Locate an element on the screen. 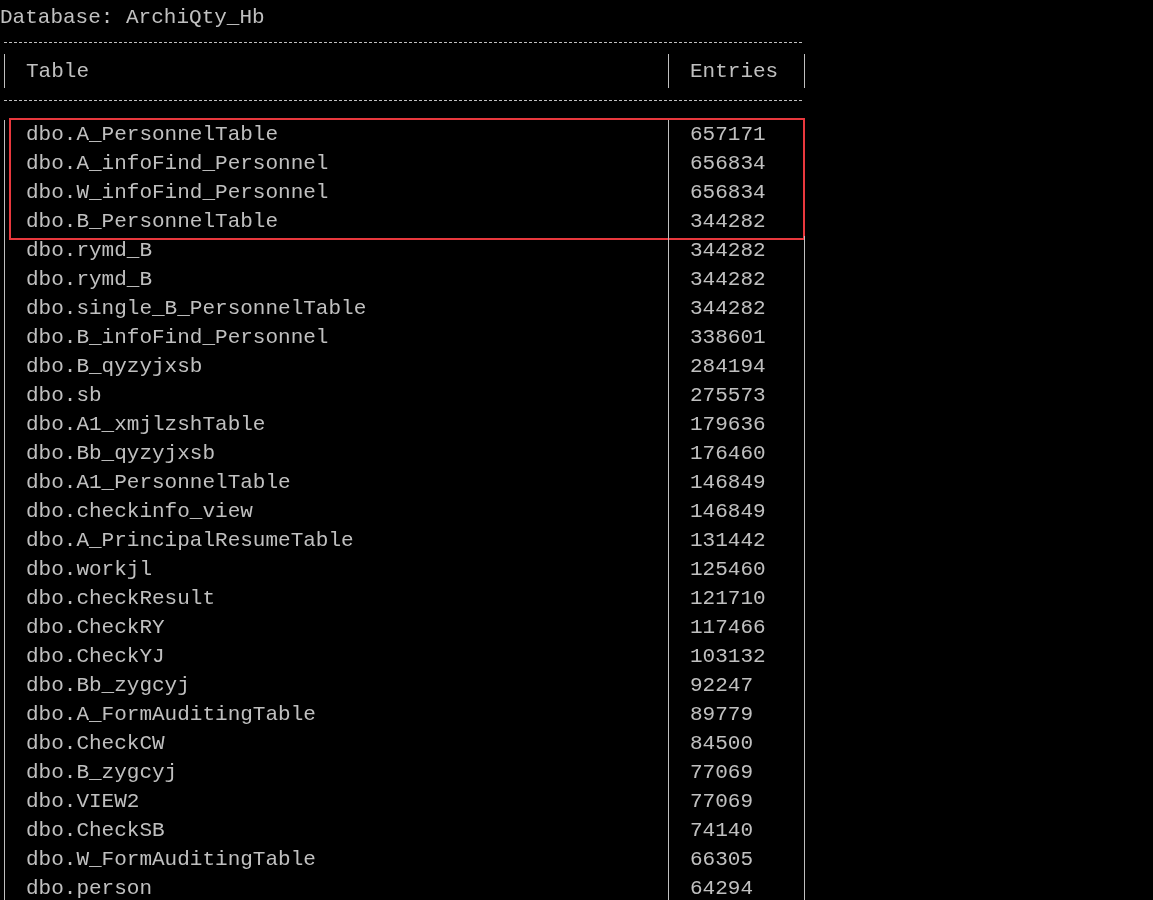 The width and height of the screenshot is (1153, 900). table-name-cell: dbo.CheckSB is located at coordinates (95, 830).